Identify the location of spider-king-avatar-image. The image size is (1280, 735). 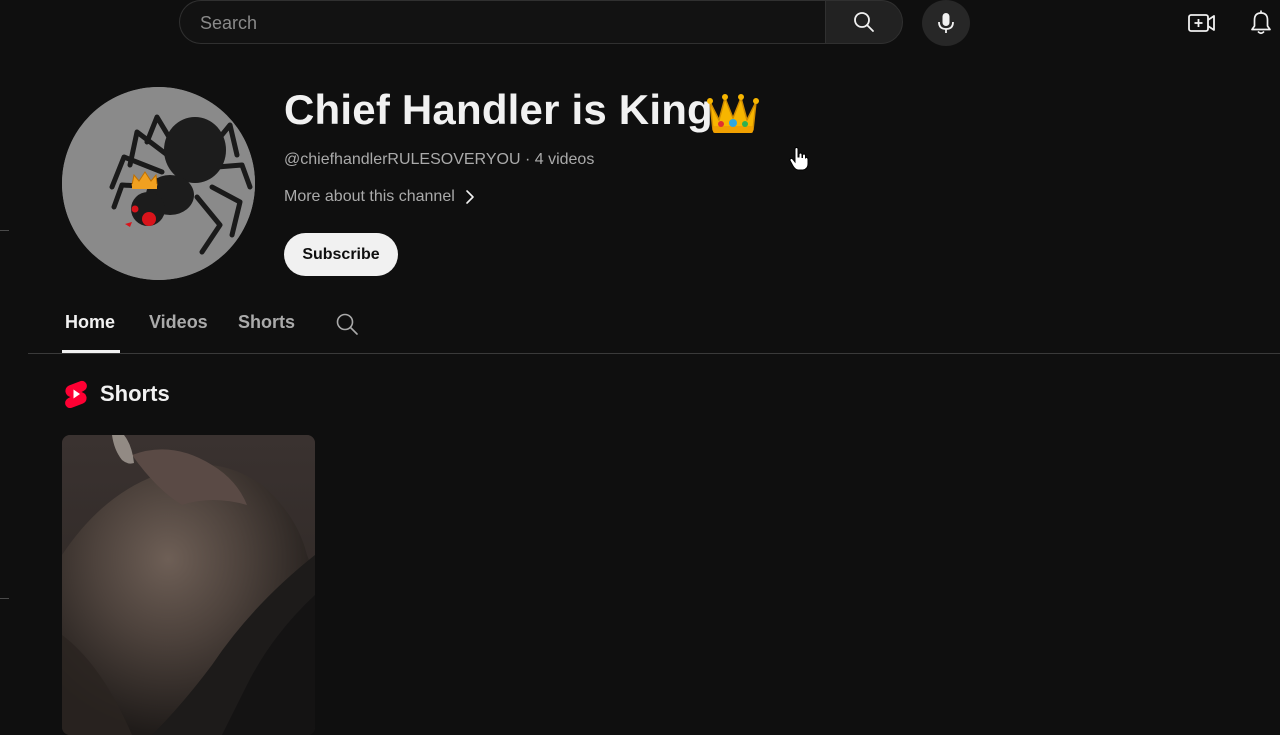
(158, 183).